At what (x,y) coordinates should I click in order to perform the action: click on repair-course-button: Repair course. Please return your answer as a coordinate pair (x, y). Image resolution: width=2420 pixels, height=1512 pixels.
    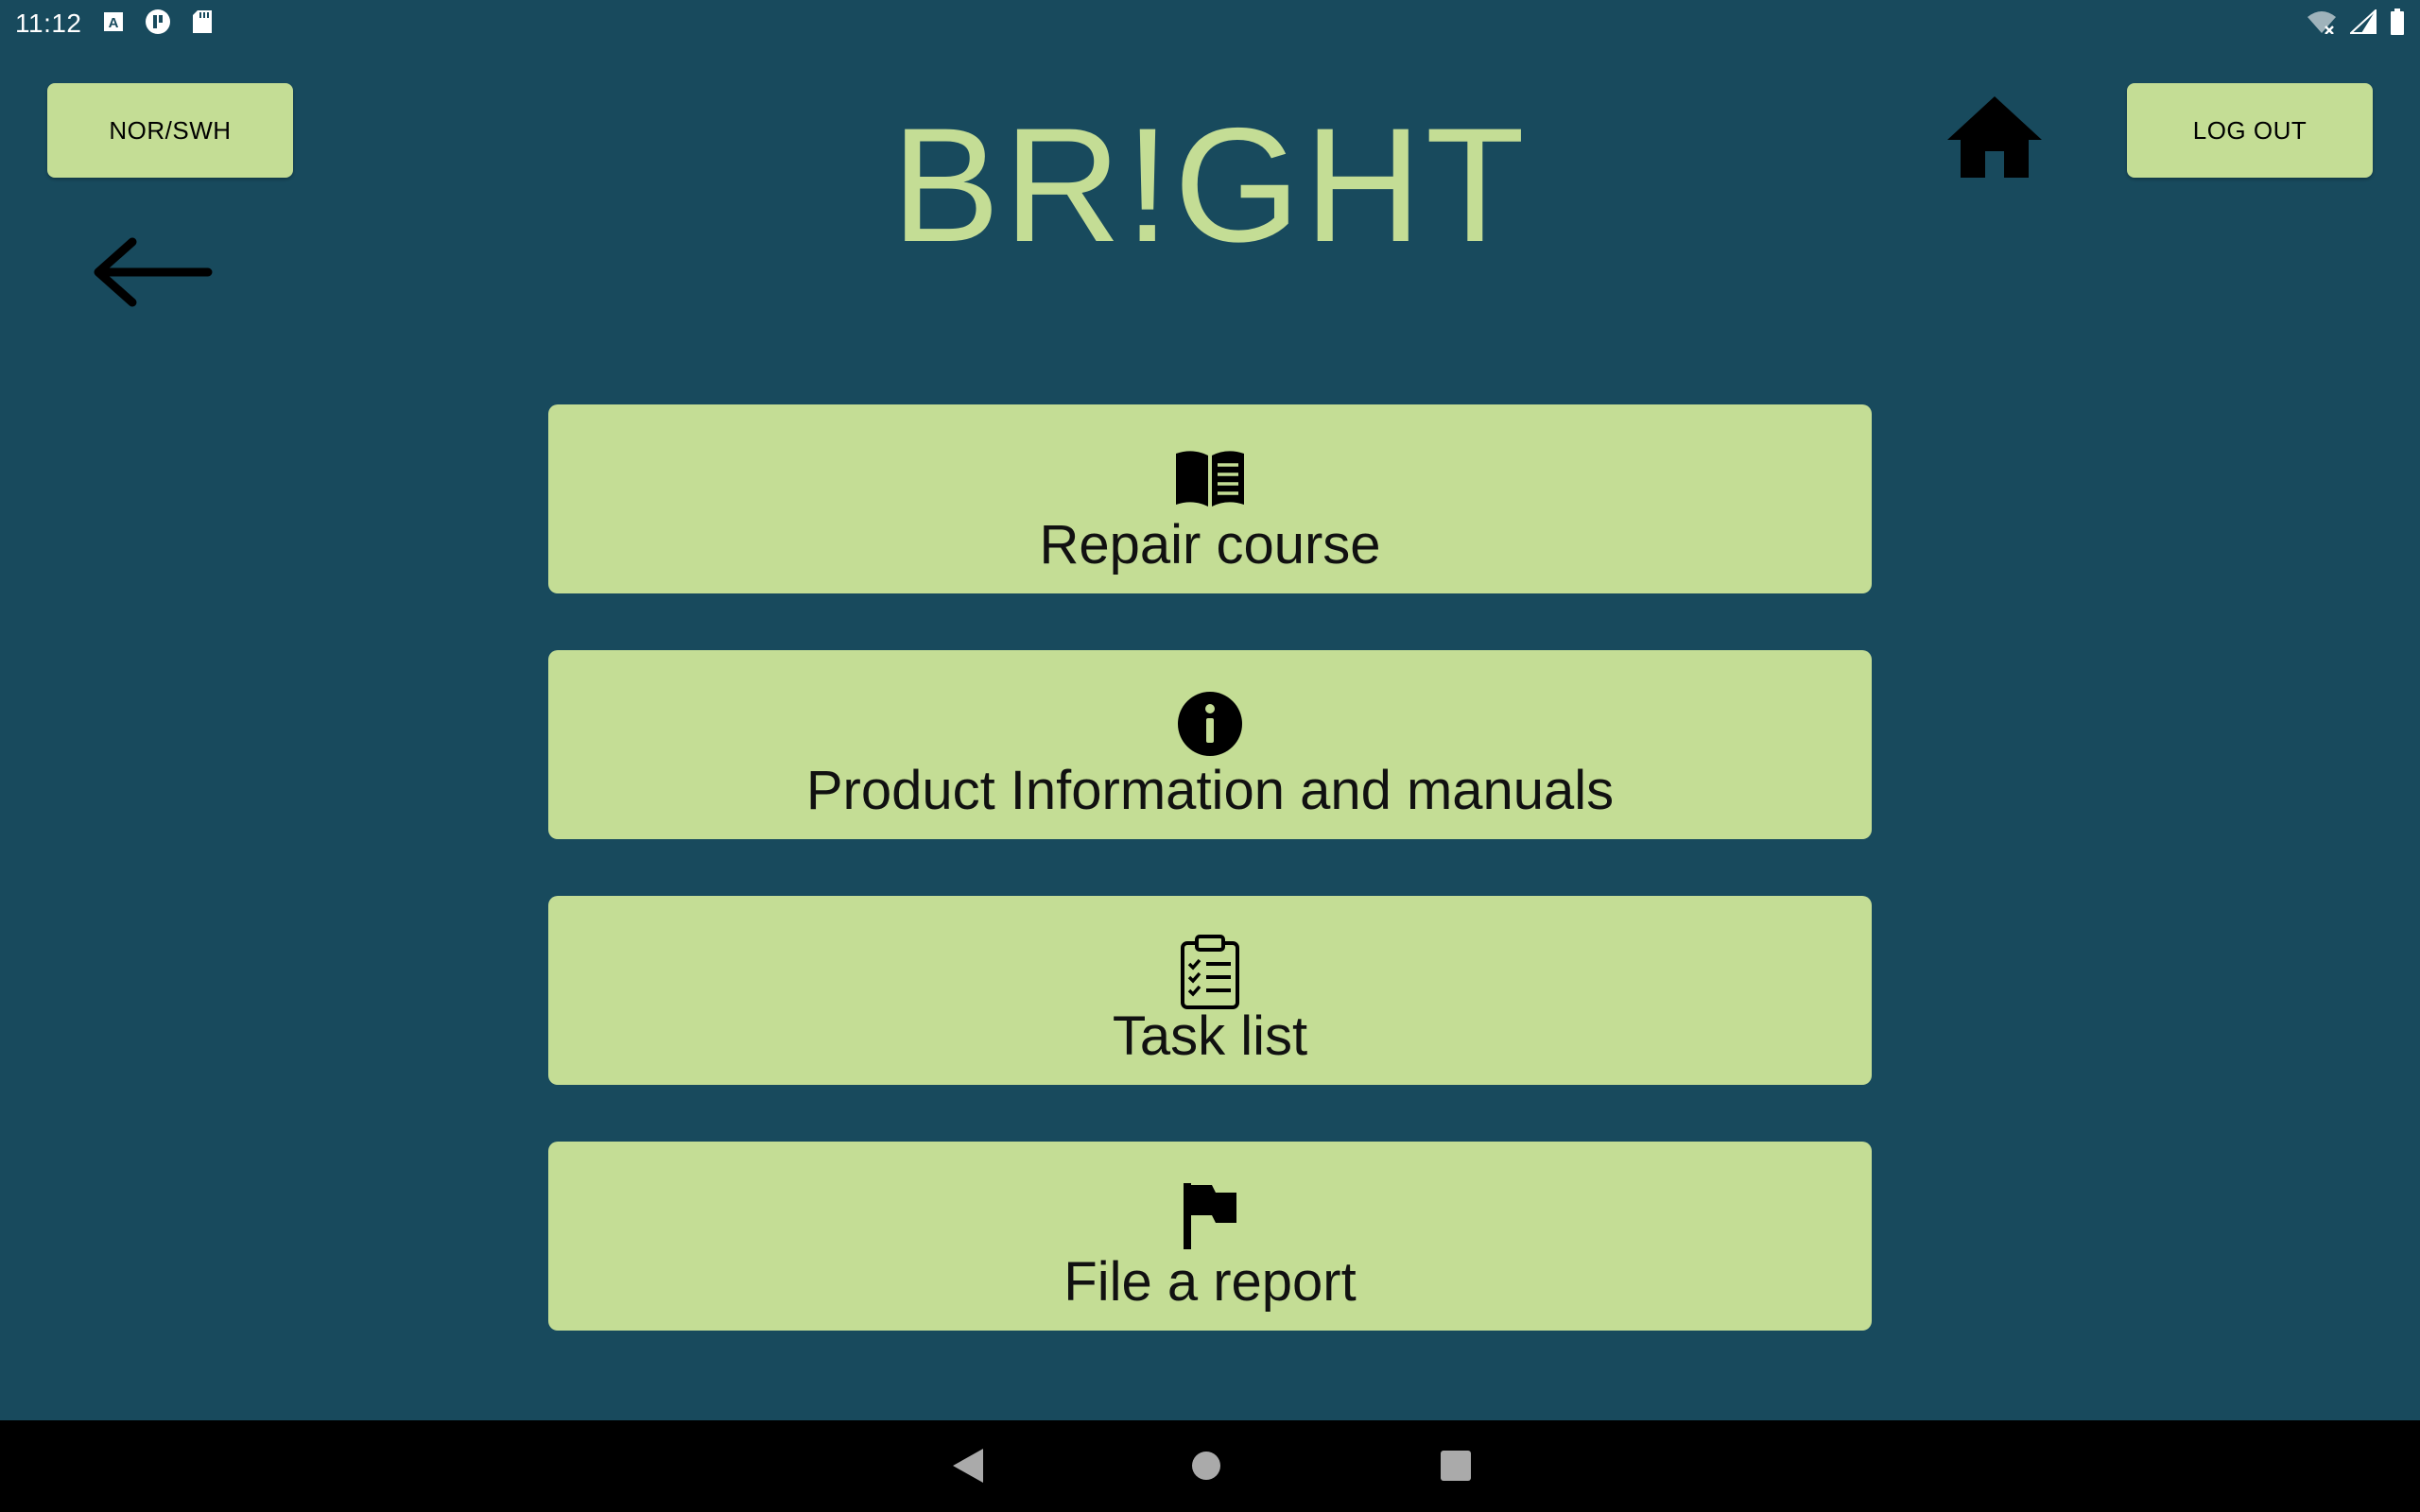
    Looking at the image, I should click on (1210, 498).